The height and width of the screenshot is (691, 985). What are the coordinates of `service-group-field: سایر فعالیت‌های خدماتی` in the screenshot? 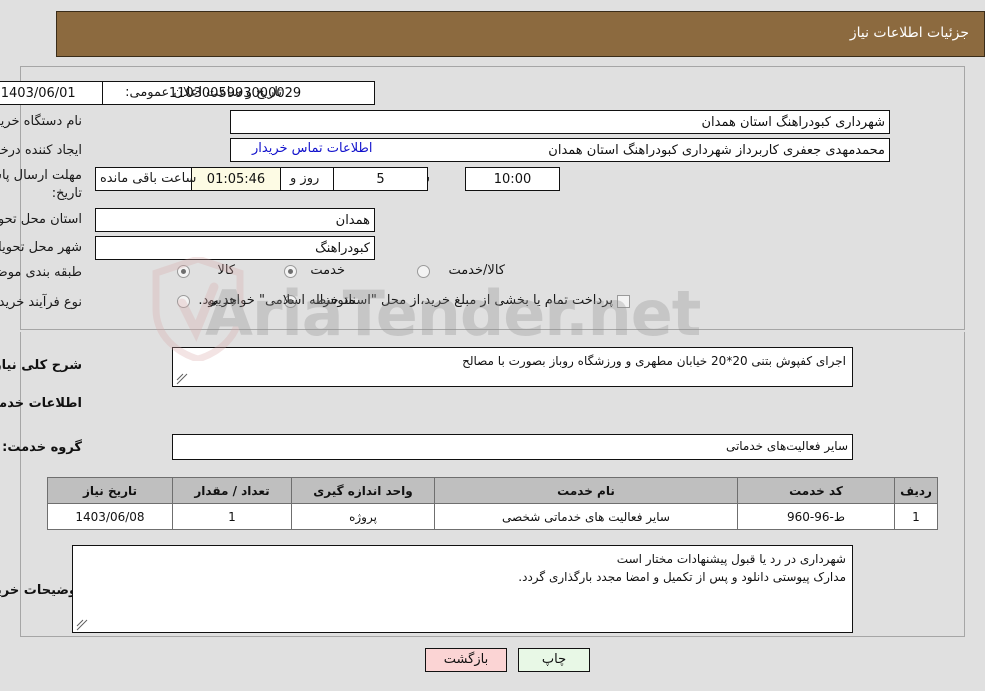 It's located at (512, 447).